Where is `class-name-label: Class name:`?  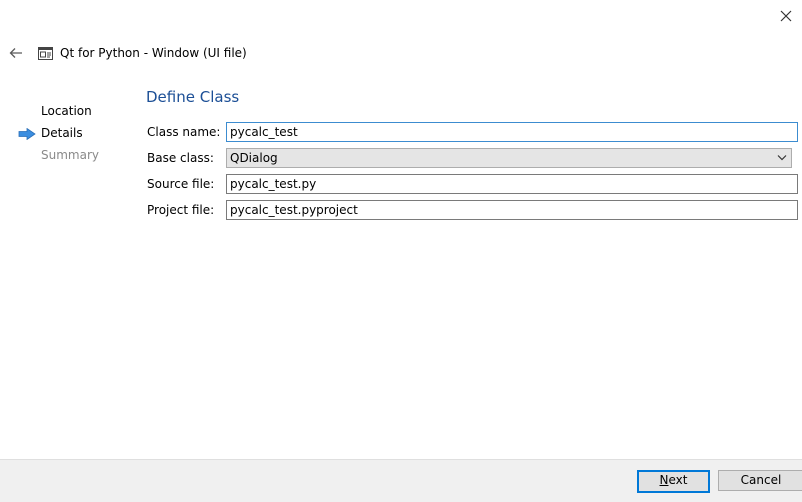 class-name-label: Class name: is located at coordinates (184, 132).